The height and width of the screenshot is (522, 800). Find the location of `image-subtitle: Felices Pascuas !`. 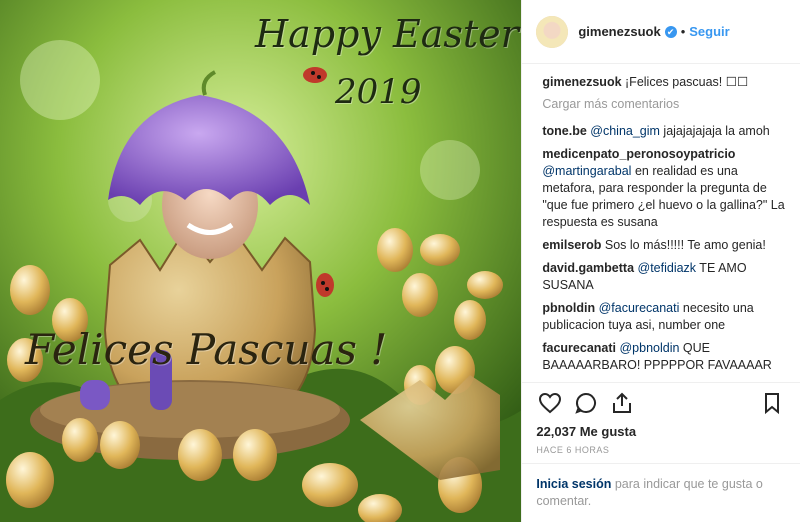

image-subtitle: Felices Pascuas ! is located at coordinates (206, 349).